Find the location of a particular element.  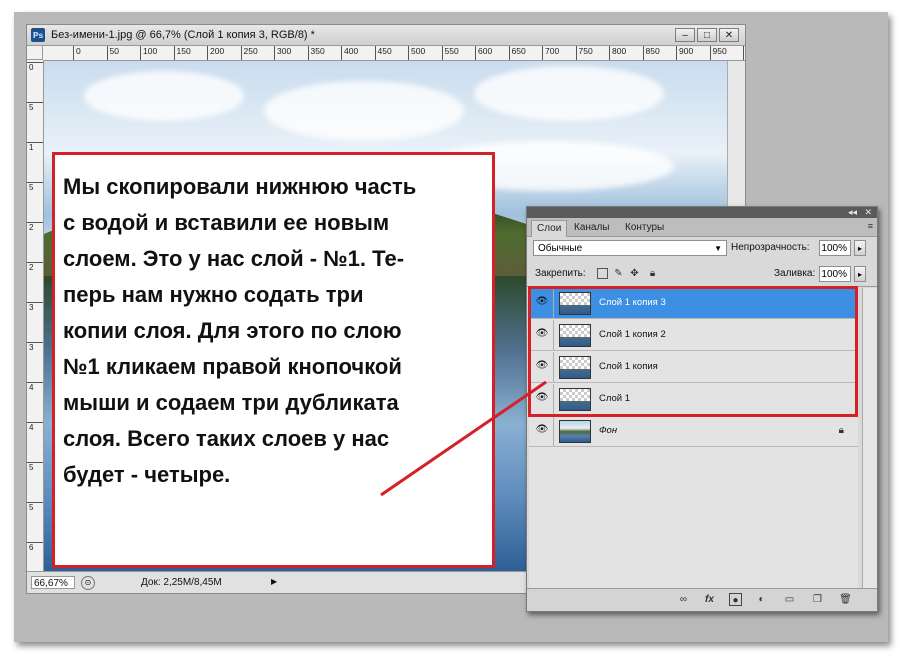

move-icon: ✥ is located at coordinates (634, 273).